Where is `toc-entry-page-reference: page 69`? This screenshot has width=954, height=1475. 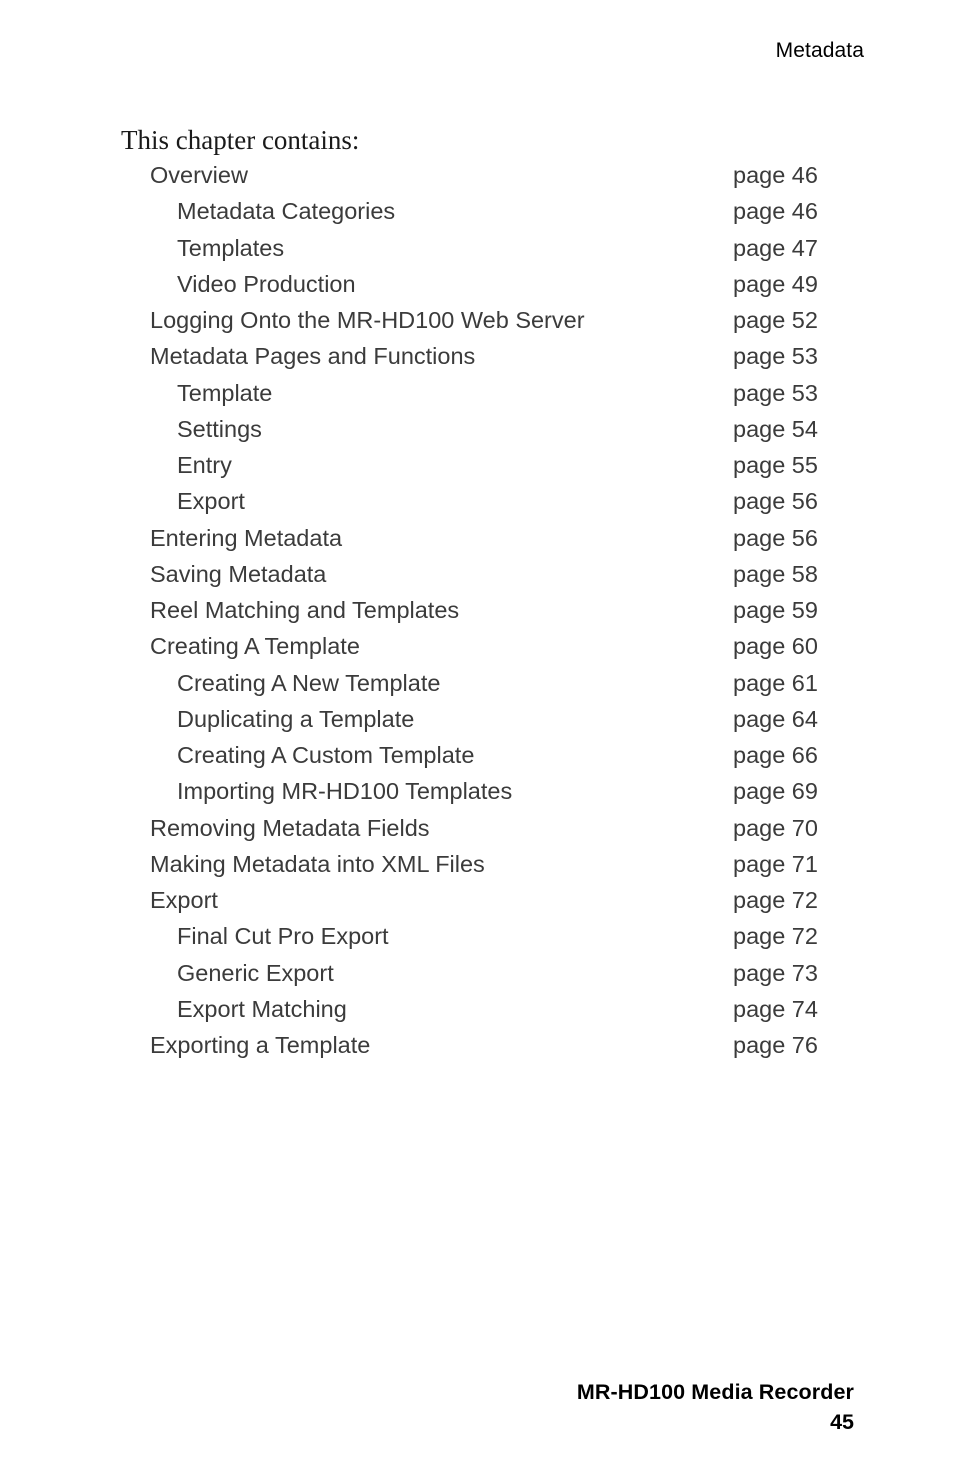
toc-entry-page-reference: page 69 is located at coordinates (775, 791).